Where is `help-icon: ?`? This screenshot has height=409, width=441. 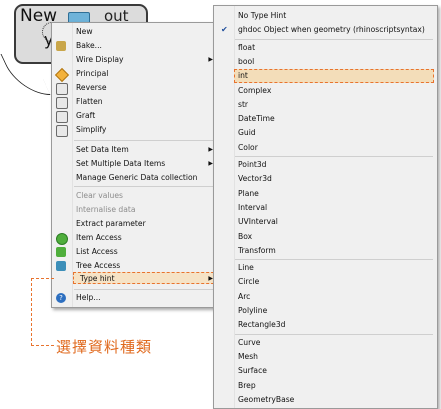 help-icon: ? is located at coordinates (61, 298).